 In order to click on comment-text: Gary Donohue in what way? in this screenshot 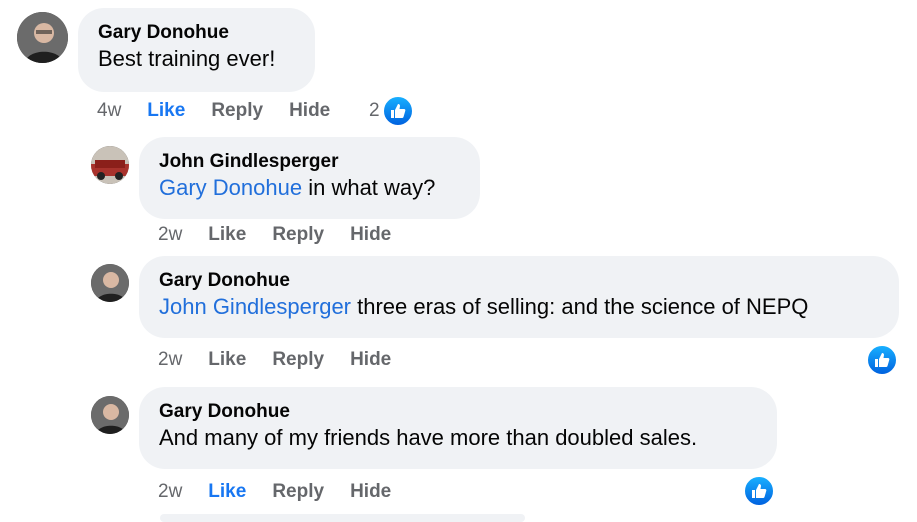, I will do `click(309, 188)`.